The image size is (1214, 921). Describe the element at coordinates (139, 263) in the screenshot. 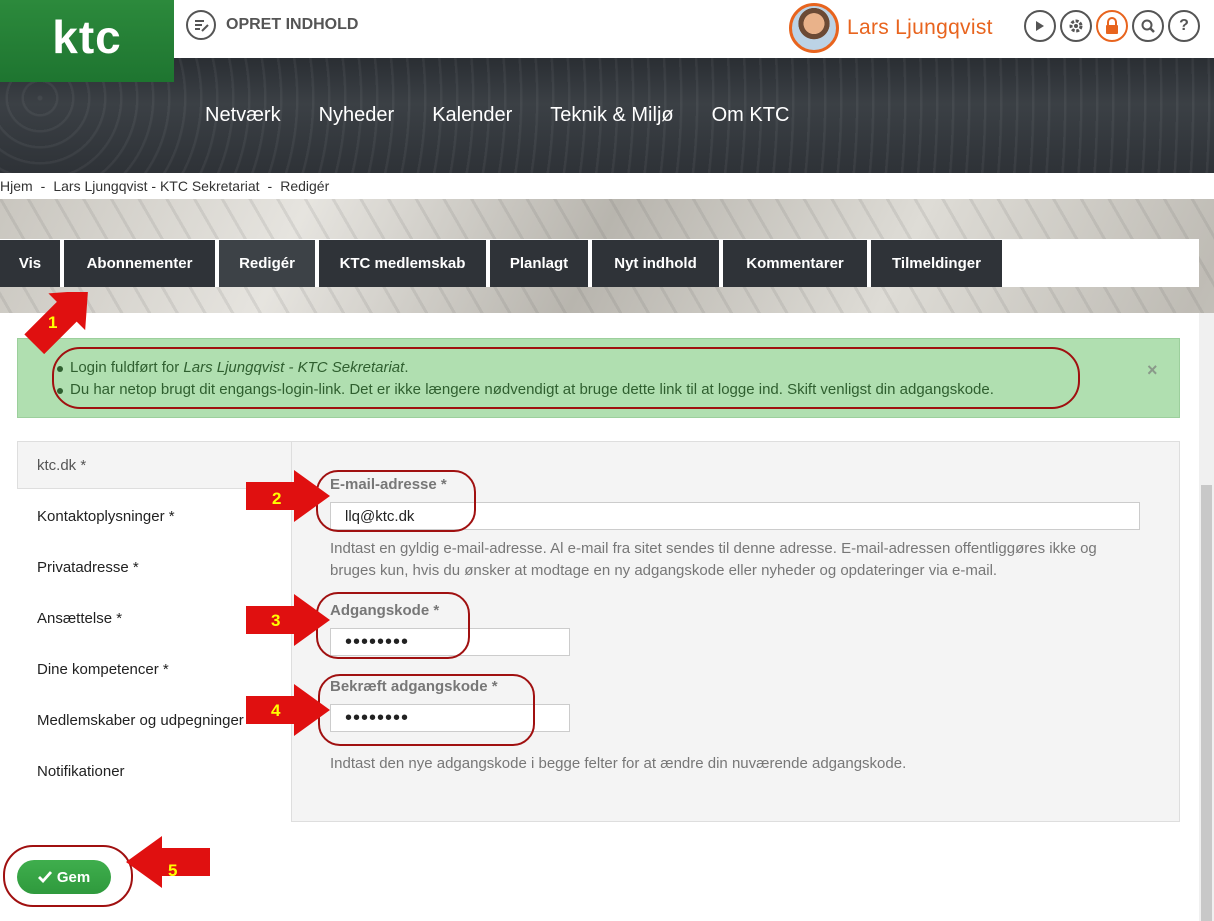

I see `tab-abonnementer: Abonnementer` at that location.